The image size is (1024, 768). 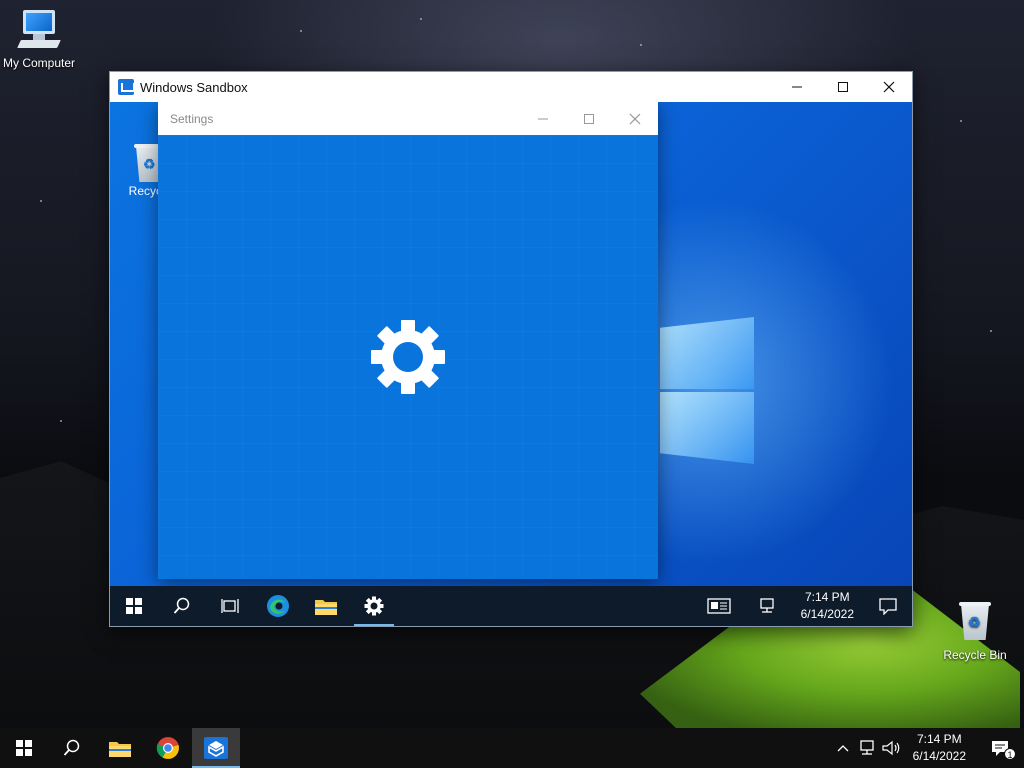 What do you see at coordinates (975, 655) in the screenshot?
I see `desktop-icon-label: Recycle Bin` at bounding box center [975, 655].